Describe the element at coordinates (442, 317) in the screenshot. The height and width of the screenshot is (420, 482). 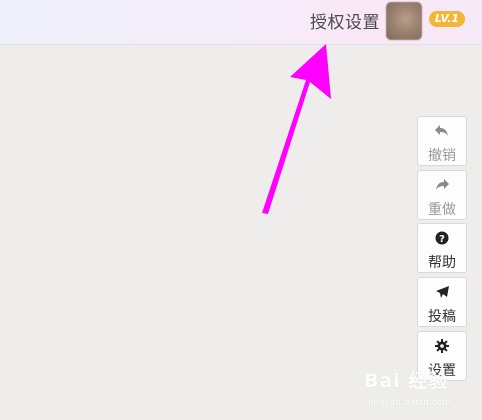
I see `submit-label: 投稿` at that location.